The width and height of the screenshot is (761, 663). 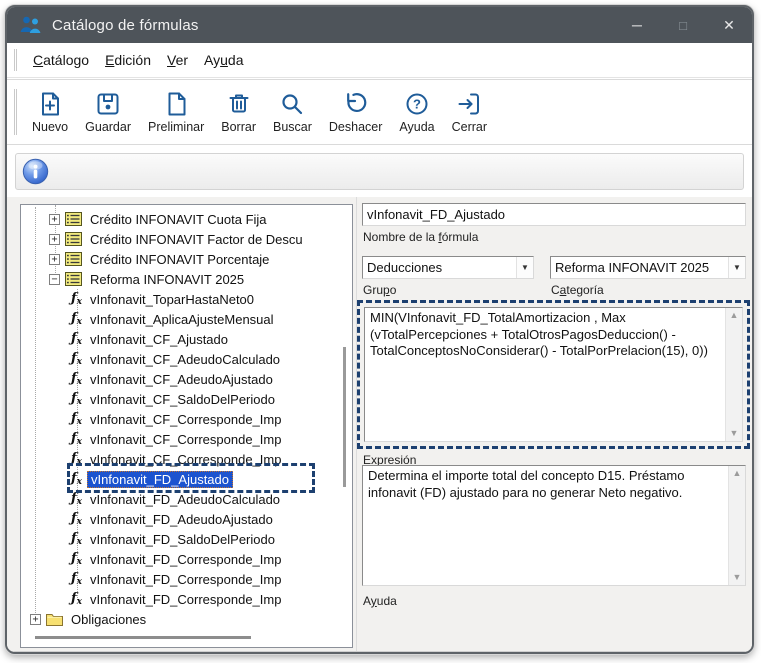 What do you see at coordinates (186, 539) in the screenshot?
I see `tree-item-formula: ƒx vInfonavit_FD_SaldoDelPeriodo` at bounding box center [186, 539].